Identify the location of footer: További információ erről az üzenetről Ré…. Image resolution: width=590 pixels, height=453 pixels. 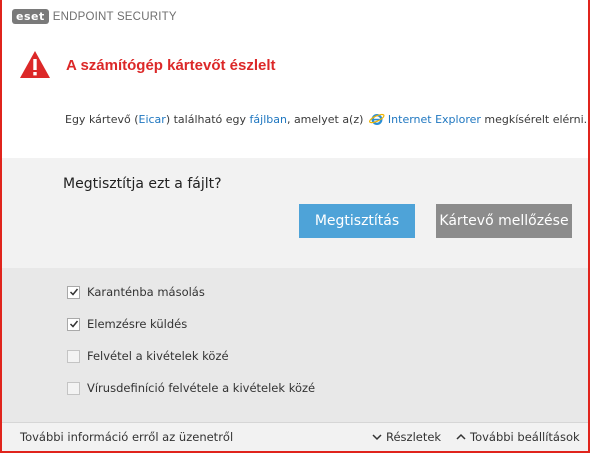
(295, 436).